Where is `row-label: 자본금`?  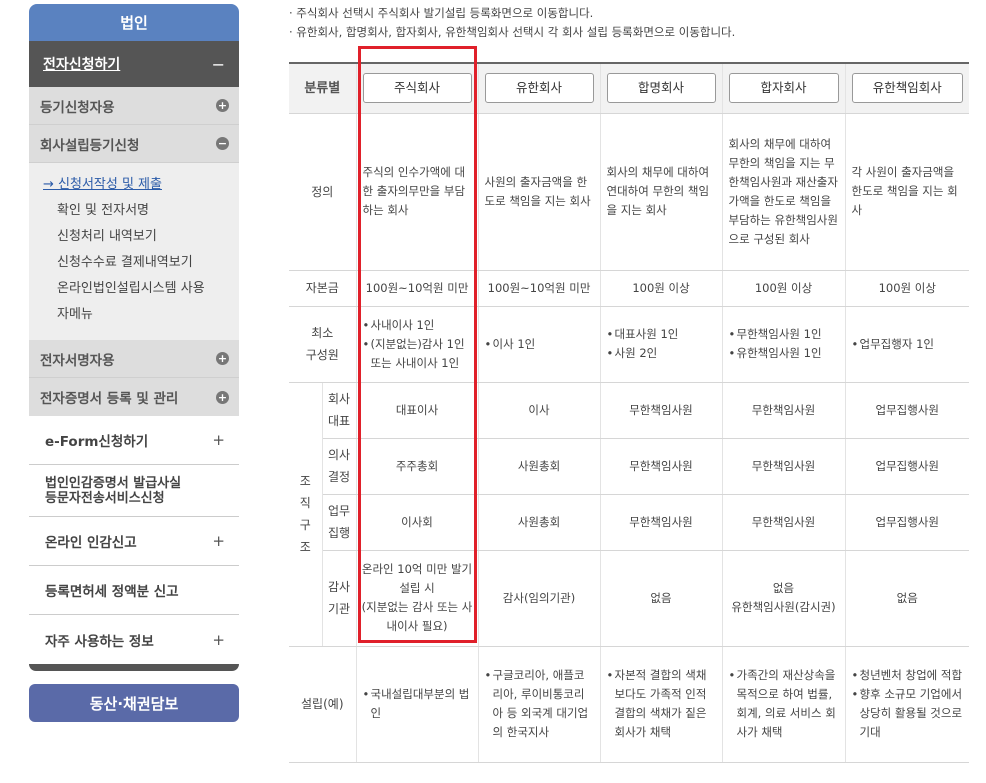 row-label: 자본금 is located at coordinates (323, 288).